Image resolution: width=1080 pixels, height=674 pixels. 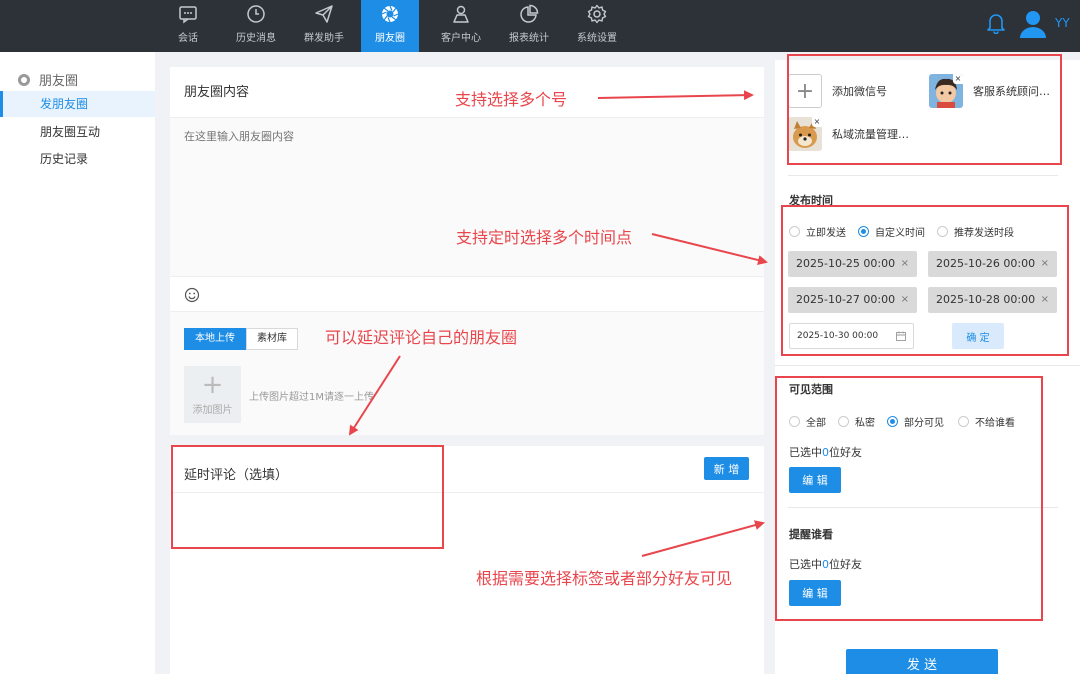 I want to click on gear-icon, so click(x=597, y=14).